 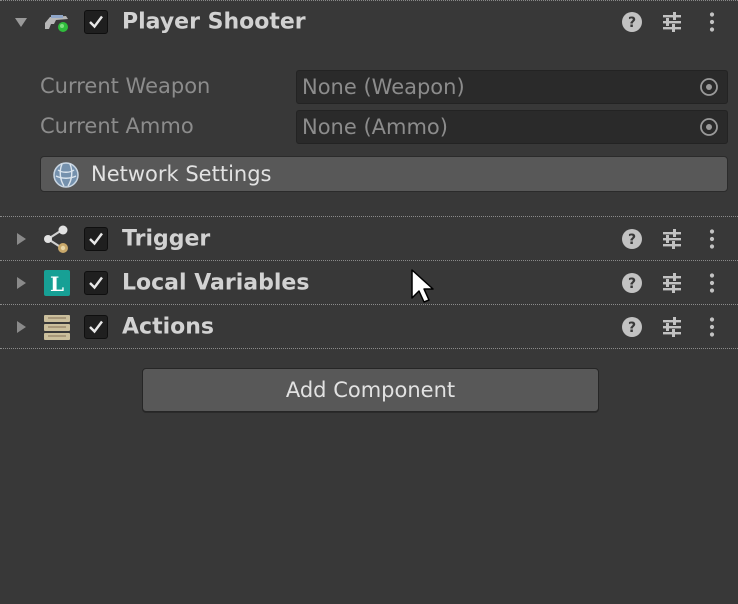 What do you see at coordinates (181, 174) in the screenshot?
I see `network-settings-label: Network Settings` at bounding box center [181, 174].